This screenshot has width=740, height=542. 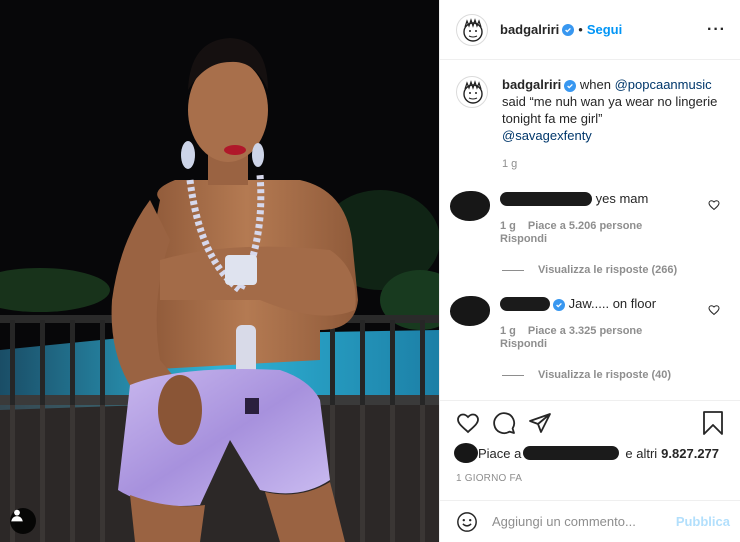 I want to click on add-comment-bar: Pubblica, so click(x=590, y=521).